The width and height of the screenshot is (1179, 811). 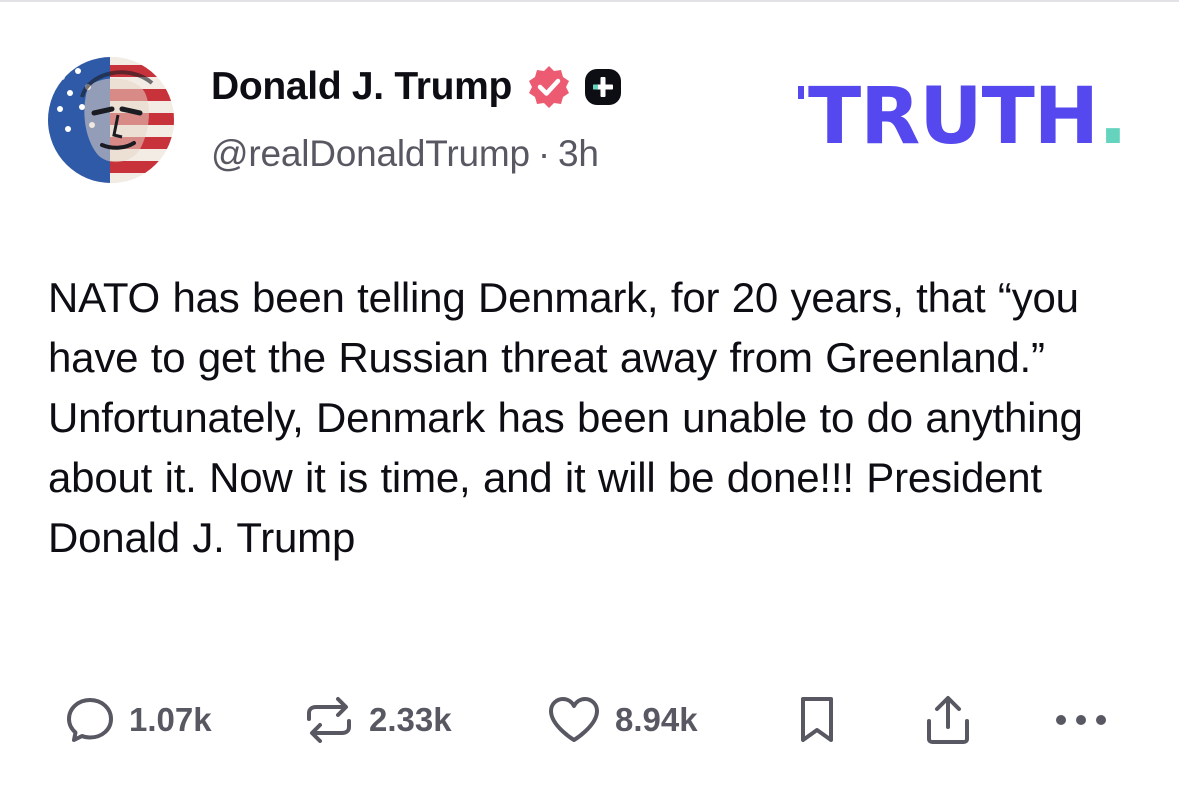 I want to click on heart-icon, so click(x=574, y=720).